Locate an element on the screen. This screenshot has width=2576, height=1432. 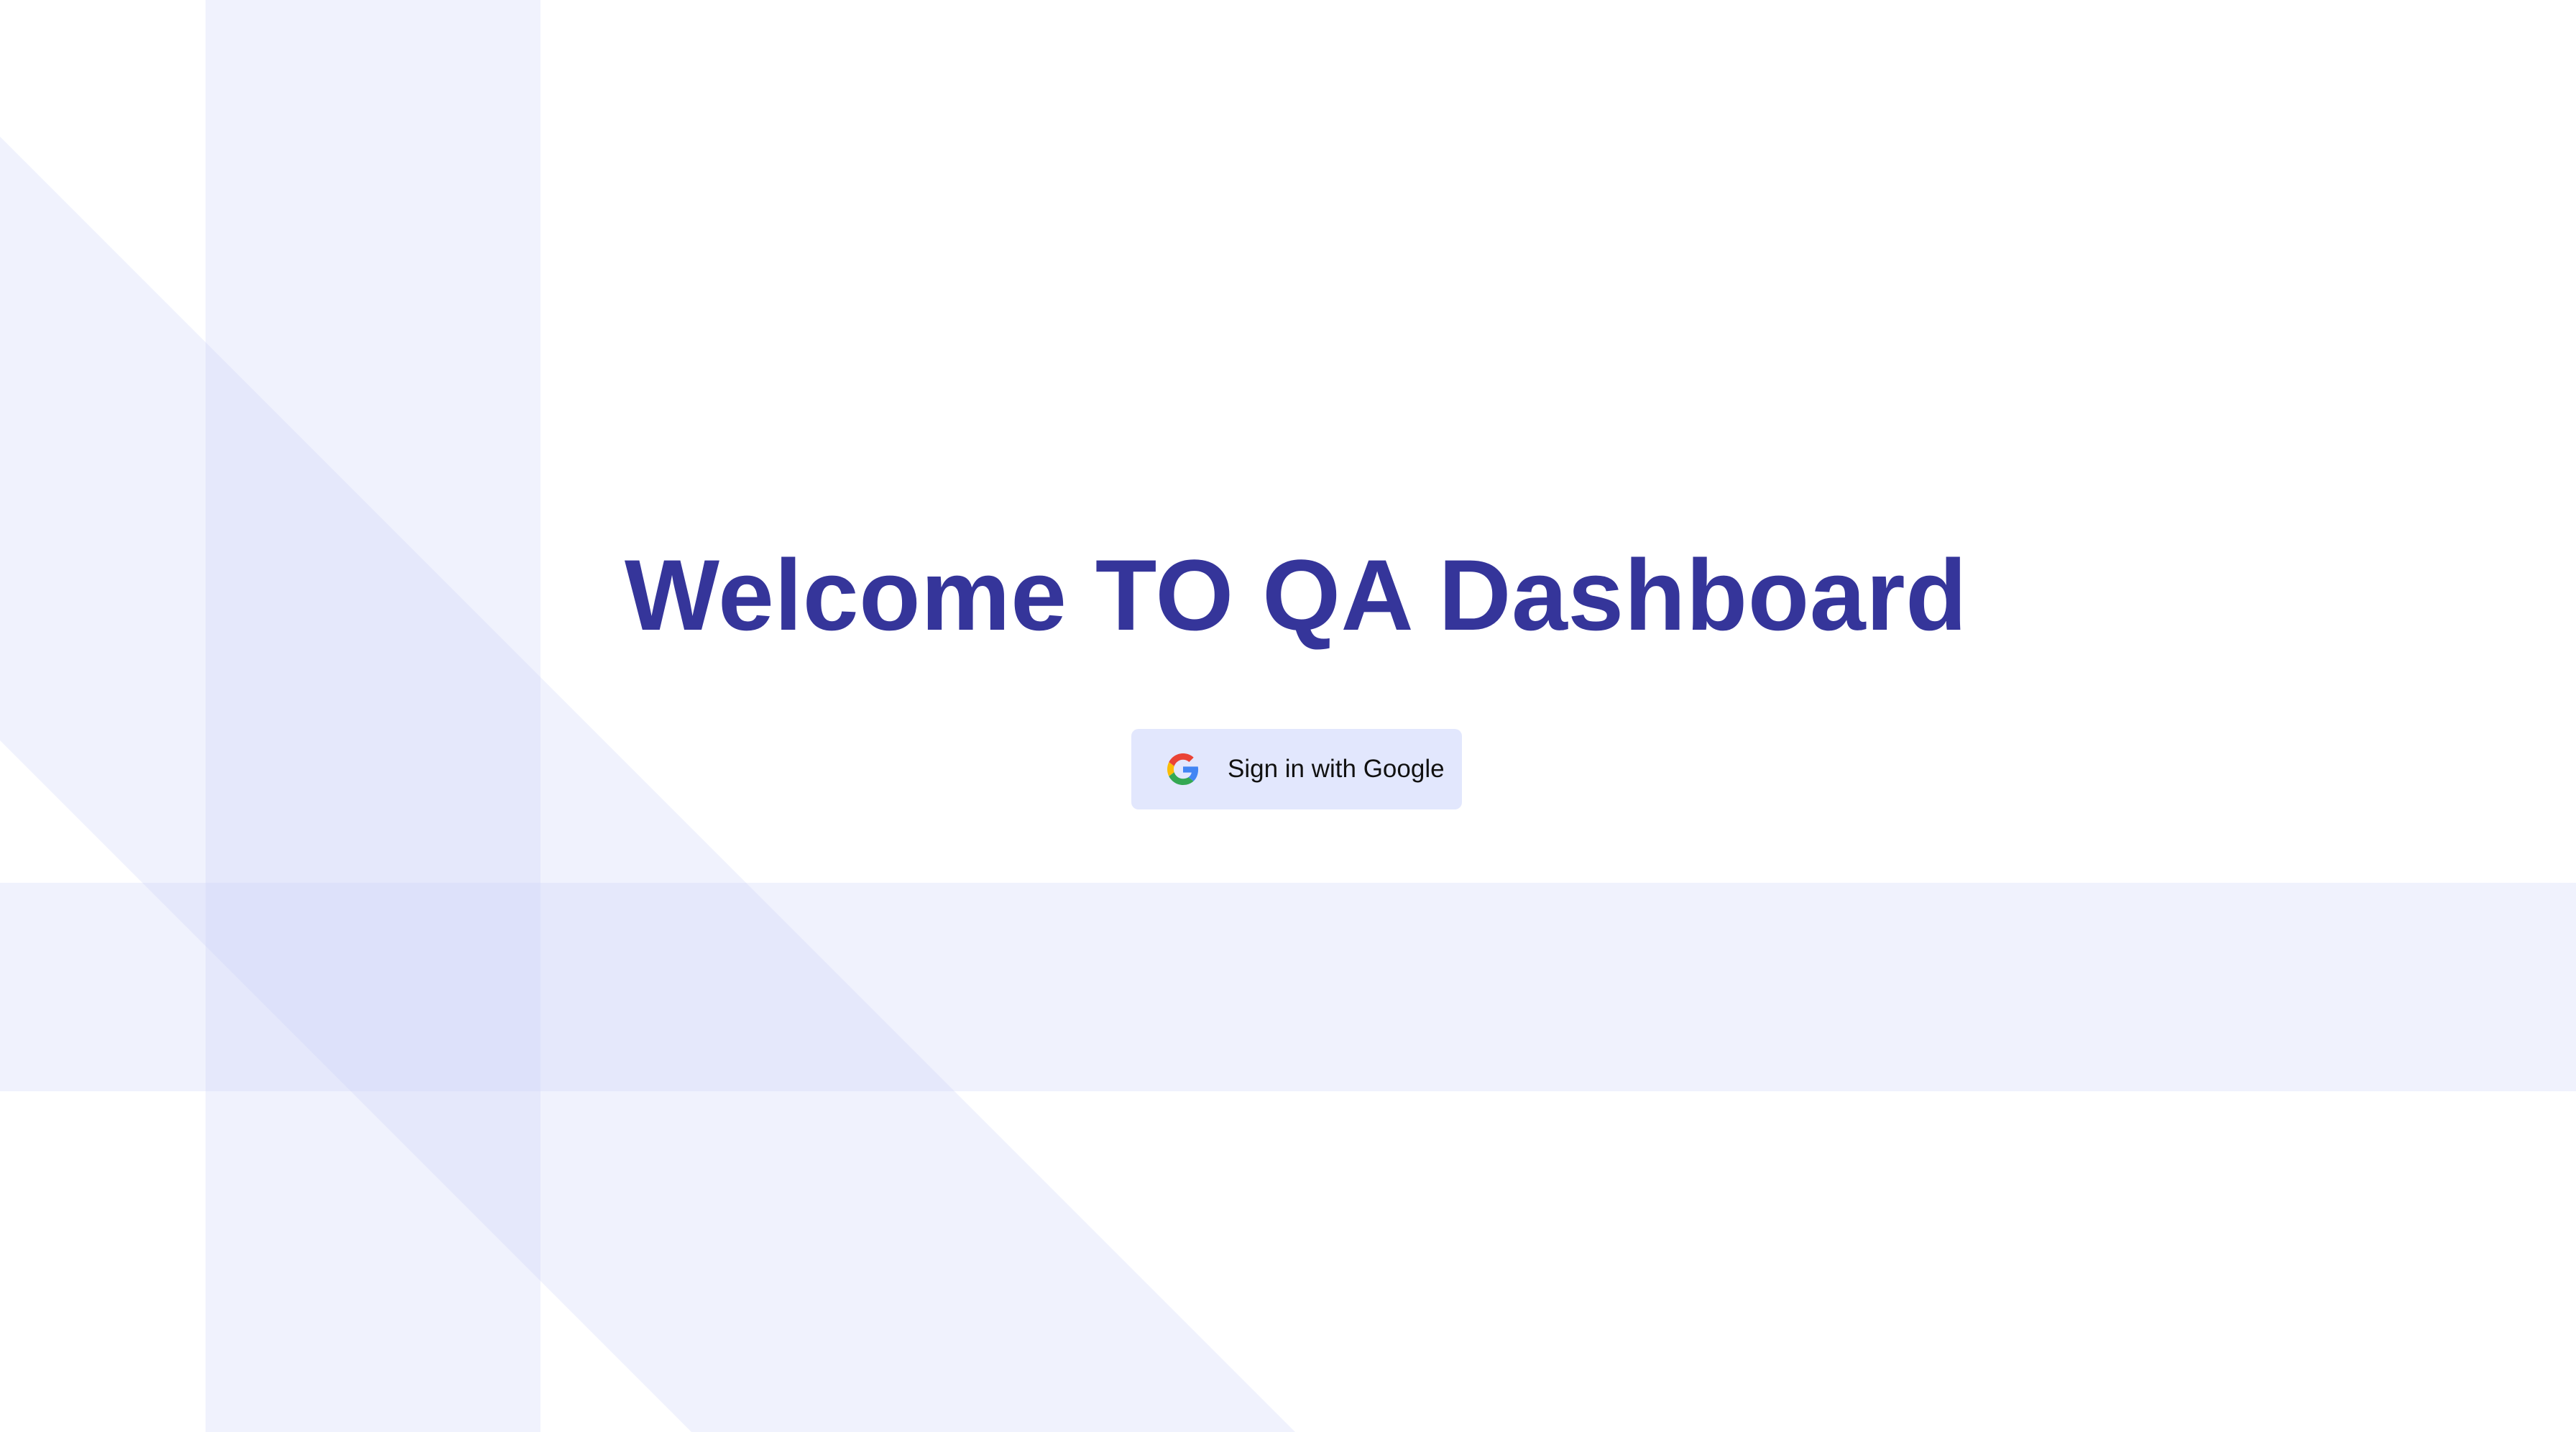
google-signin-label: Sign in with Google is located at coordinates (1336, 769).